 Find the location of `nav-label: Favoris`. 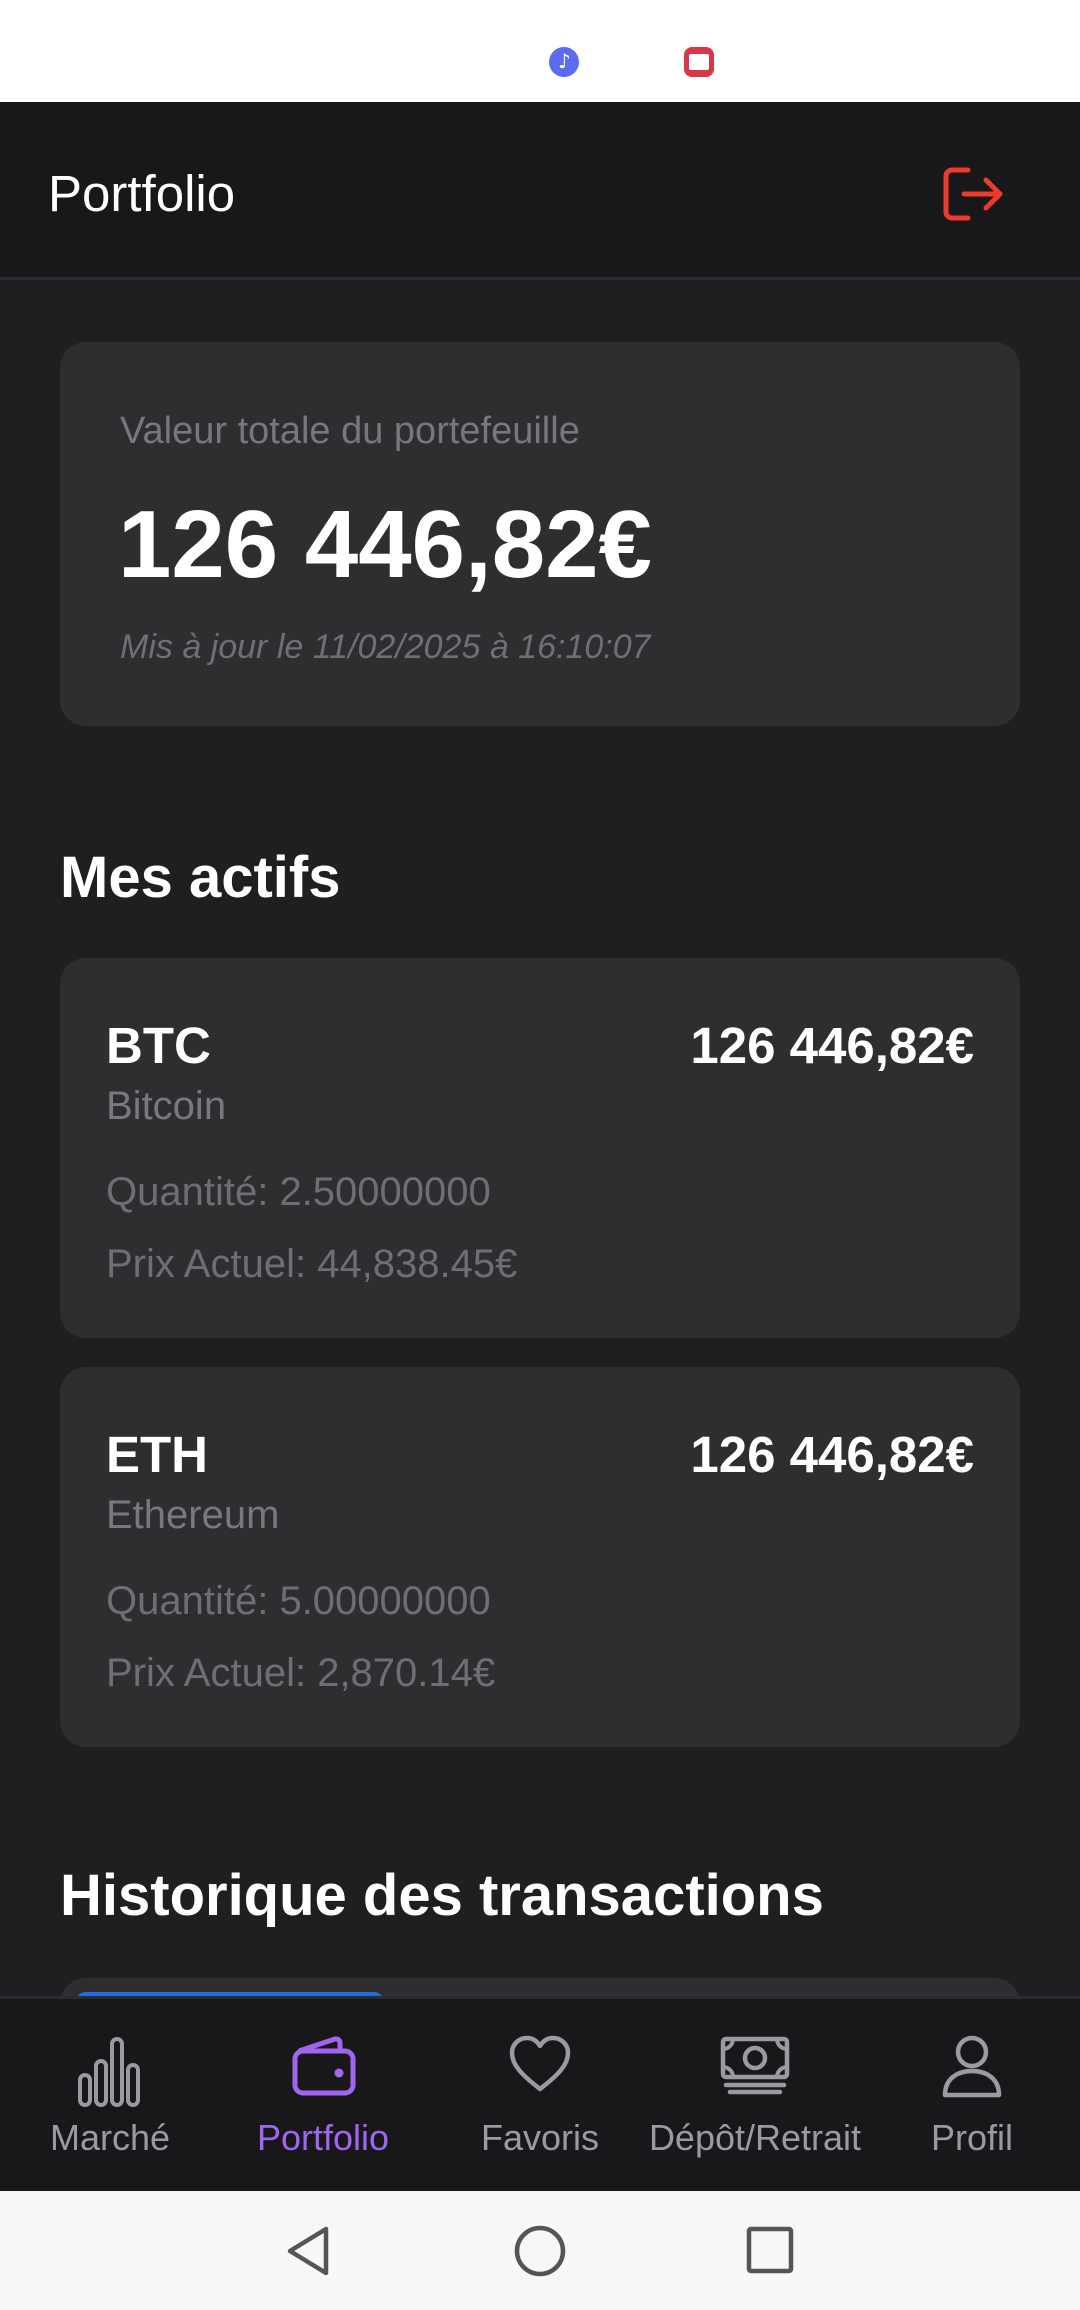

nav-label: Favoris is located at coordinates (540, 2137).